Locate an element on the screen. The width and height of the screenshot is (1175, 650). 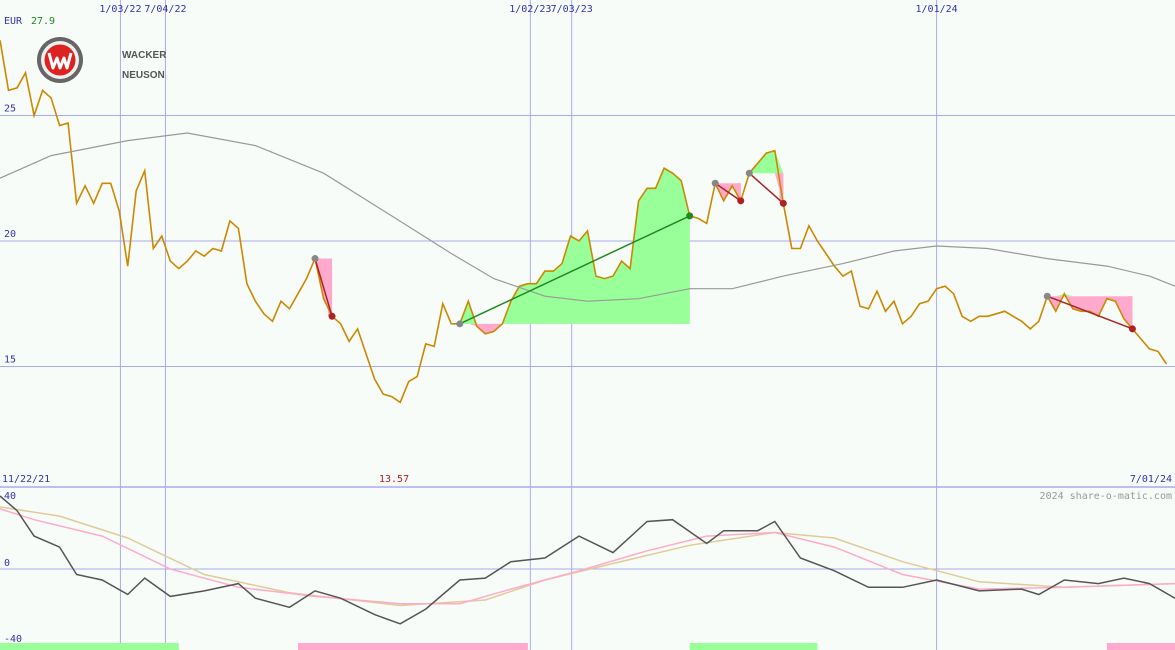
wacker-neuson-w-icon is located at coordinates (60, 60).